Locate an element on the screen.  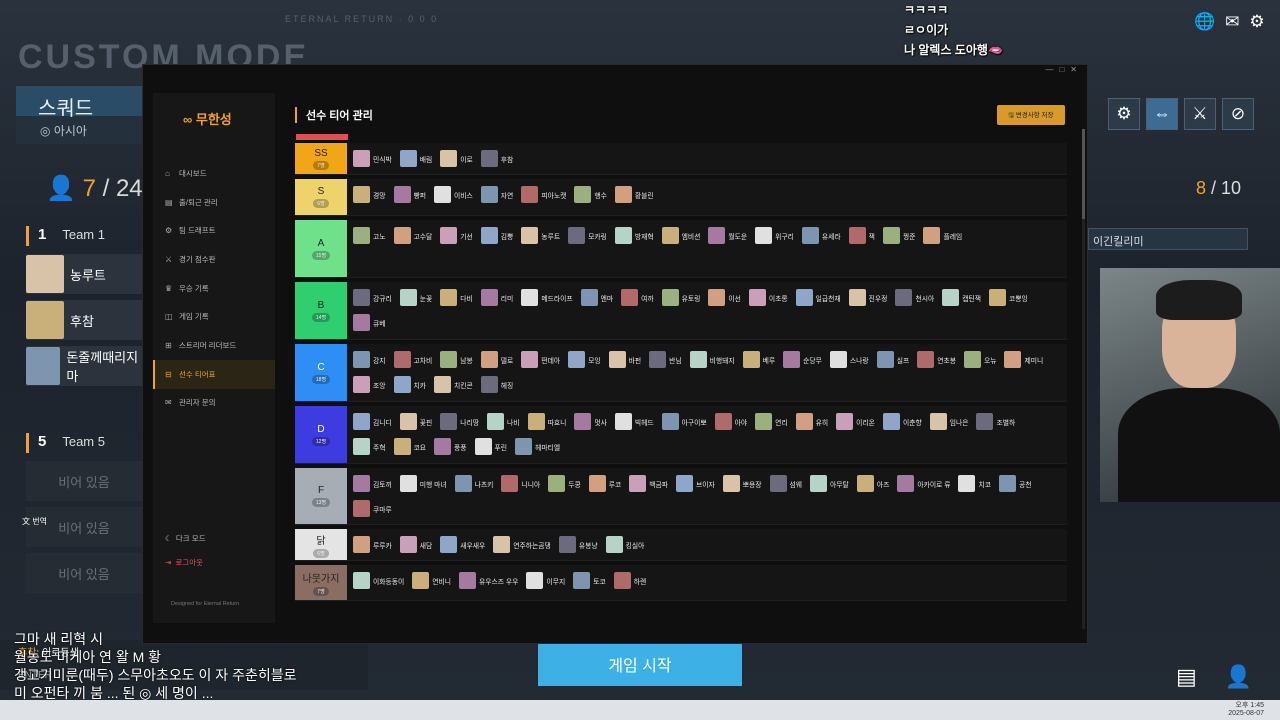
player-chip: 공천 is located at coordinates (1015, 483).